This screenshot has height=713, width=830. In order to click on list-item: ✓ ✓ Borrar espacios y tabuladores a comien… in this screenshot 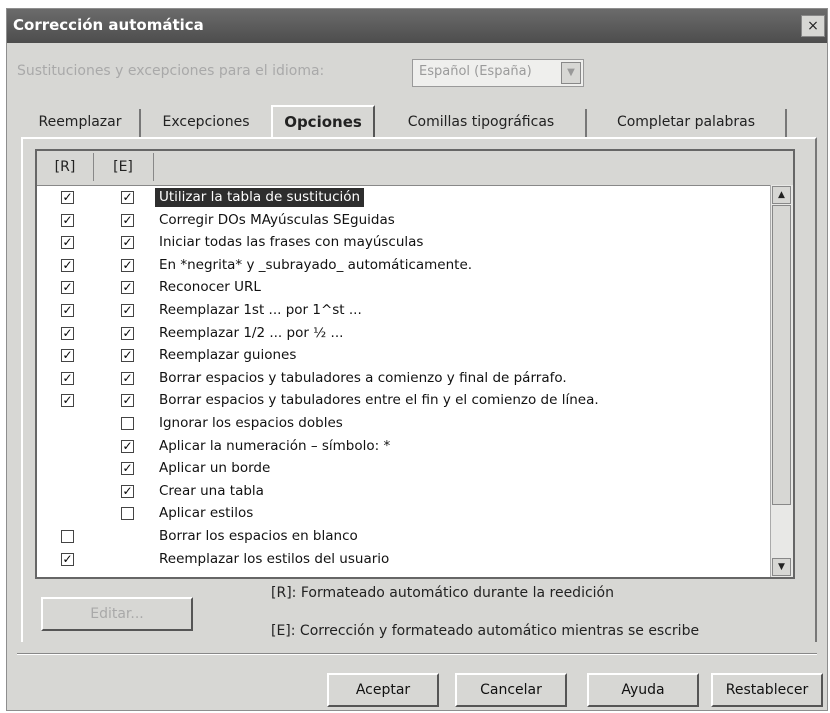, I will do `click(404, 379)`.